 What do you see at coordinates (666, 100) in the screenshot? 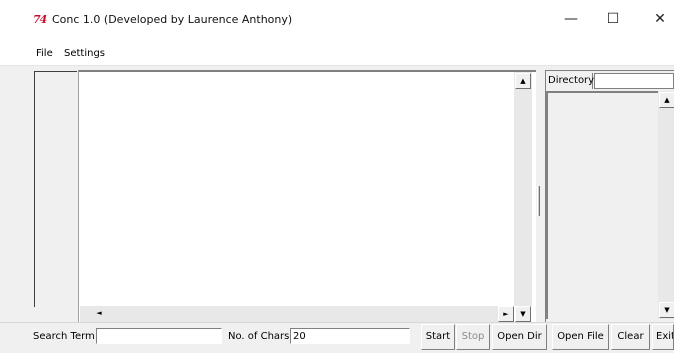
I see `directory-scroll-up-arrow-icon: ▲` at bounding box center [666, 100].